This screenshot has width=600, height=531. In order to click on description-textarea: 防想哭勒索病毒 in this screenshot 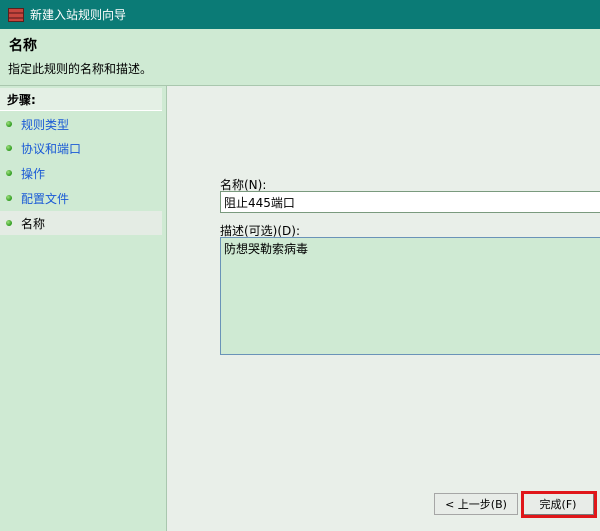, I will do `click(410, 296)`.